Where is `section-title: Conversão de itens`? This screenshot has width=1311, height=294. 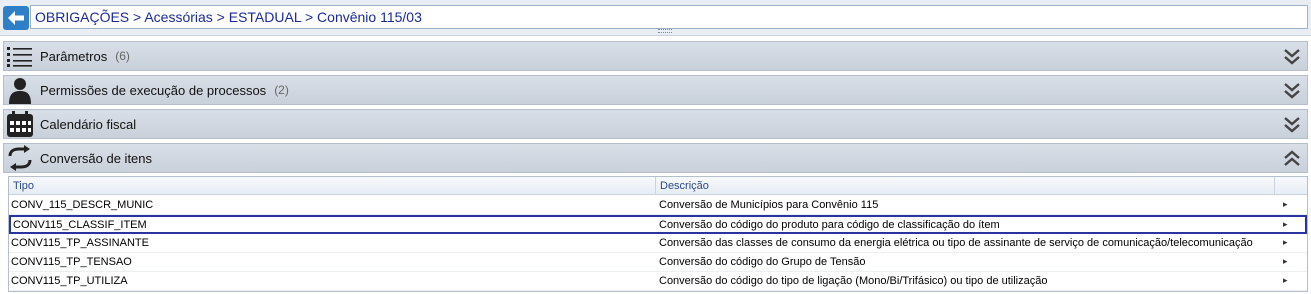 section-title: Conversão de itens is located at coordinates (96, 158).